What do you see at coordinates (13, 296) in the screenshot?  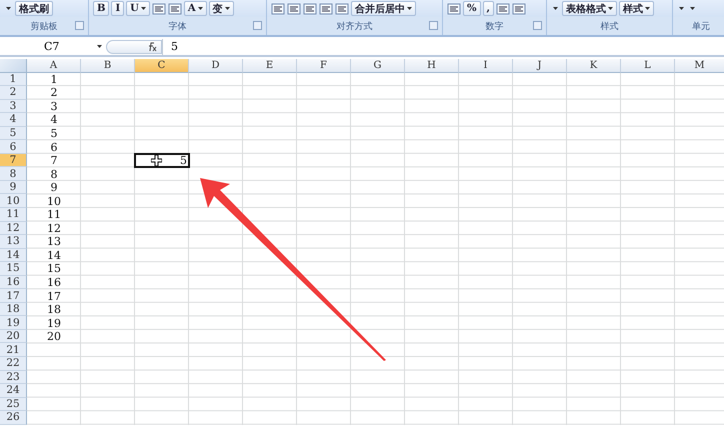 I see `row-header: 17` at bounding box center [13, 296].